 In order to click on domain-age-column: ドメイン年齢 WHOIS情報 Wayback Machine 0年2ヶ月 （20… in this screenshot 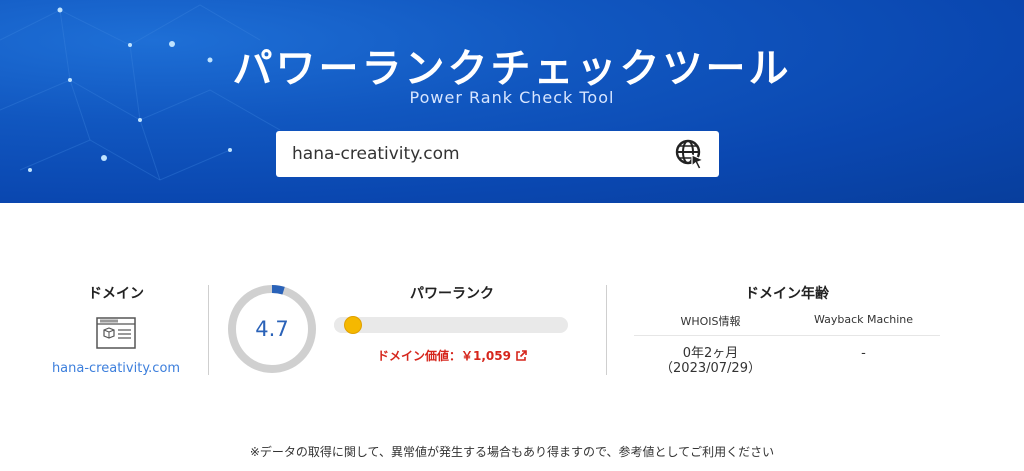, I will do `click(787, 329)`.